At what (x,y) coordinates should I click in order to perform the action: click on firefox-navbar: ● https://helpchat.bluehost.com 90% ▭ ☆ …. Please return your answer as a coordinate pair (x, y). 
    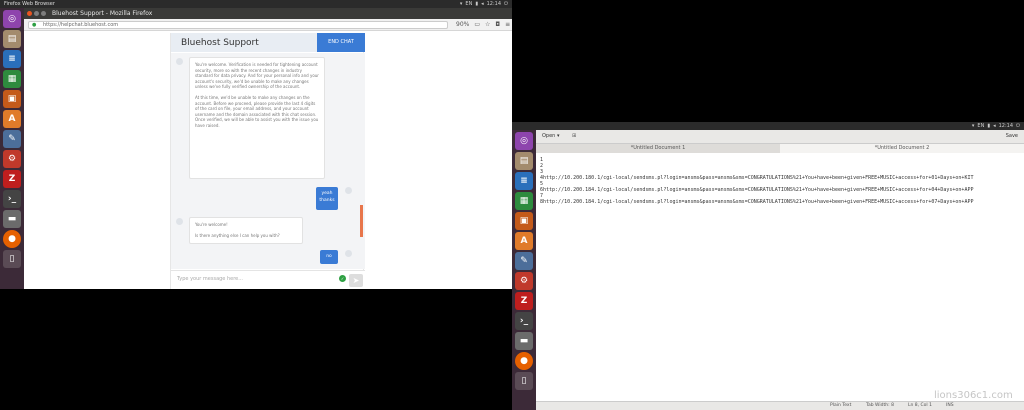
    Looking at the image, I should click on (268, 25).